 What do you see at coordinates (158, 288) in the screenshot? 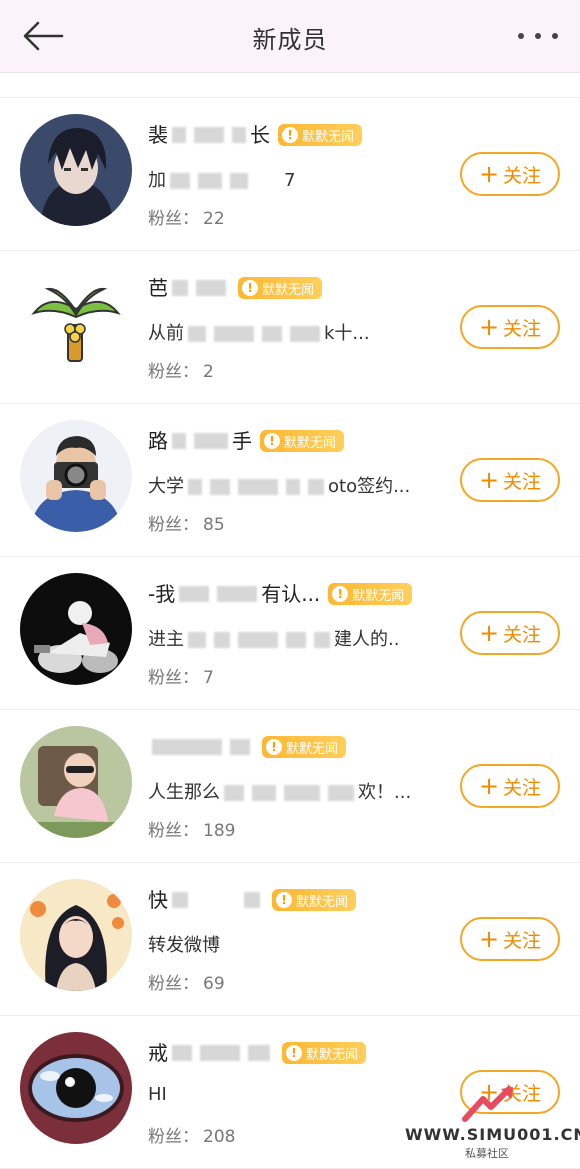
I see `member-name-start: 芭` at bounding box center [158, 288].